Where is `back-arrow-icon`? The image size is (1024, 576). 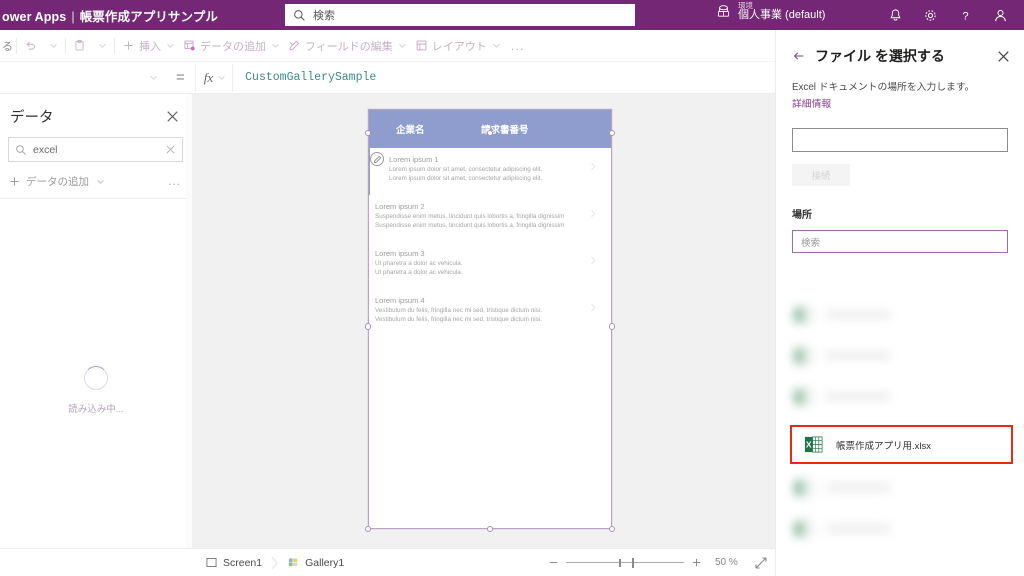
back-arrow-icon is located at coordinates (799, 56).